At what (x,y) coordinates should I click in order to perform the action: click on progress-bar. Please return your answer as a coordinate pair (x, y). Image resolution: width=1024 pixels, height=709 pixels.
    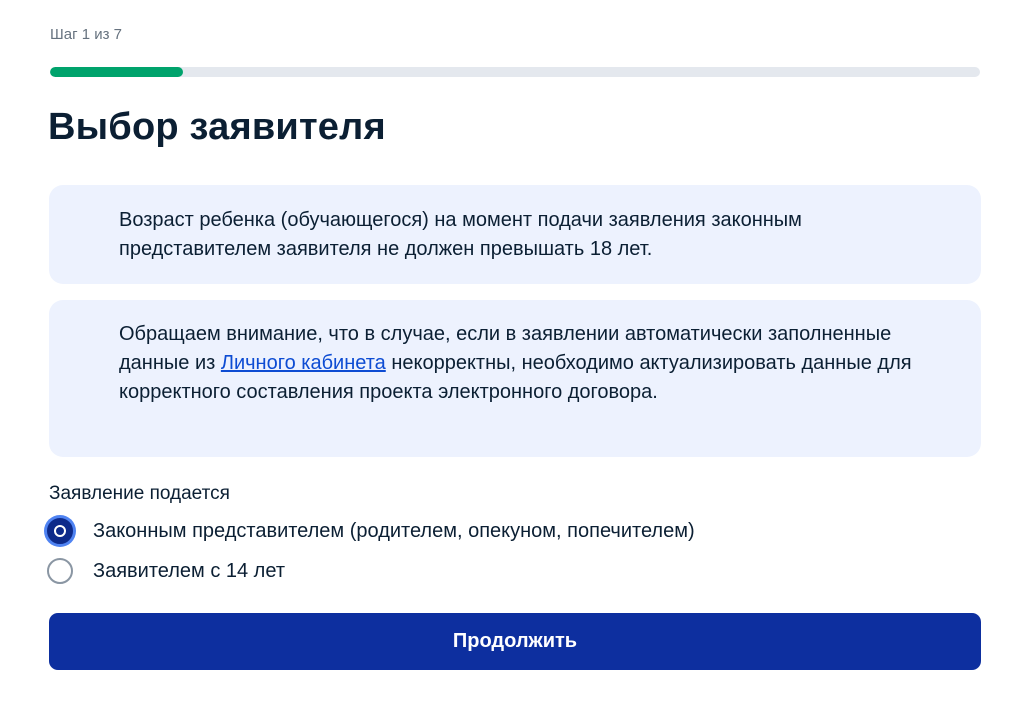
    Looking at the image, I should click on (515, 72).